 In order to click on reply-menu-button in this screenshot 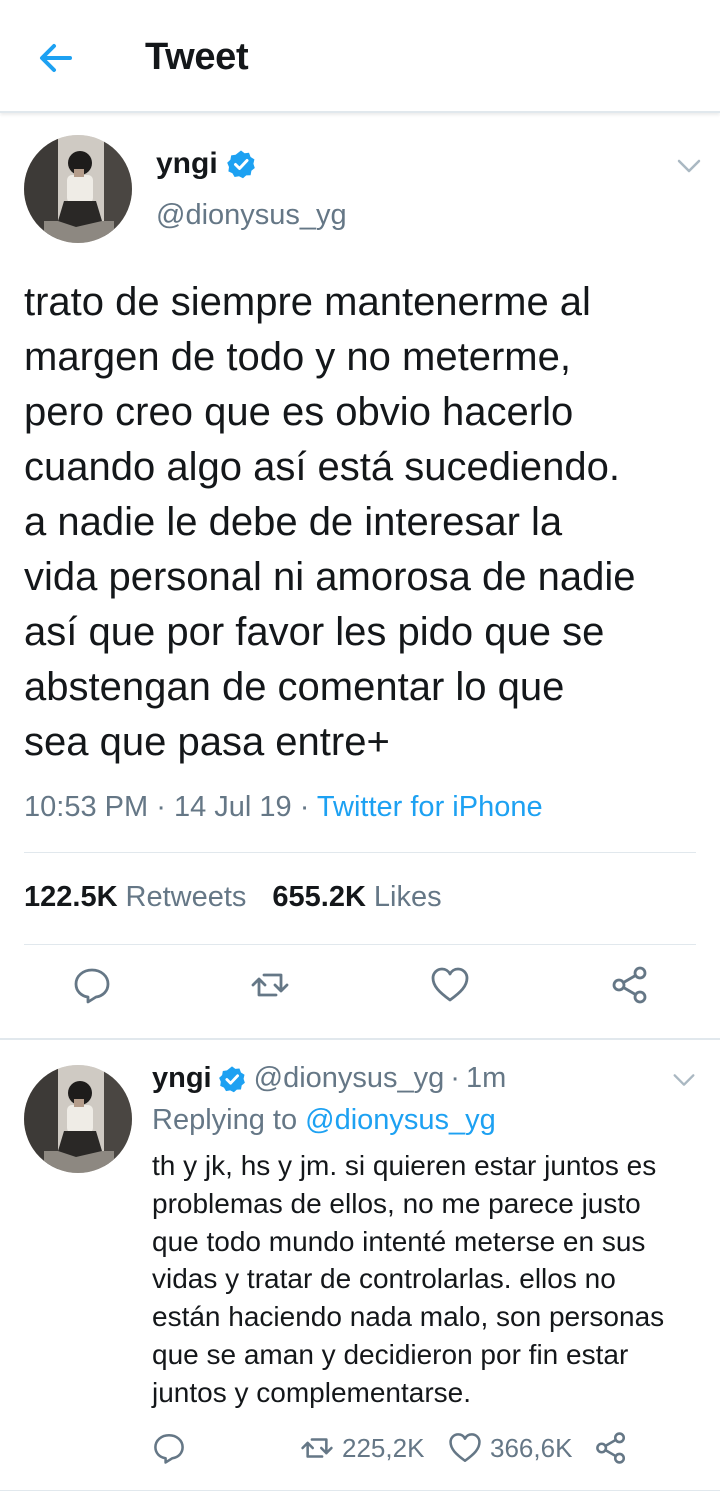, I will do `click(684, 1080)`.